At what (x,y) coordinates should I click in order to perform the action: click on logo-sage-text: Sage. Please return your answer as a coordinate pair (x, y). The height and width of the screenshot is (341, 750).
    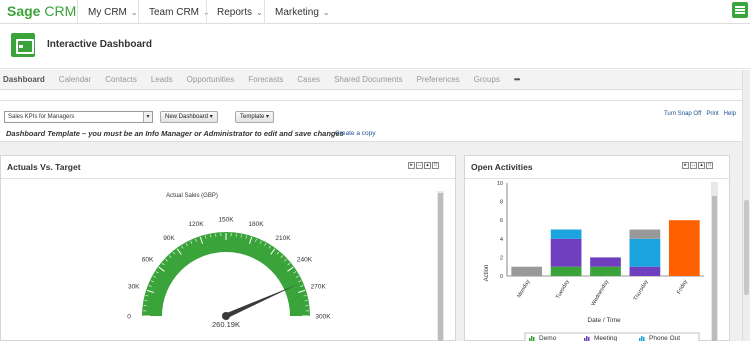
    Looking at the image, I should click on (24, 11).